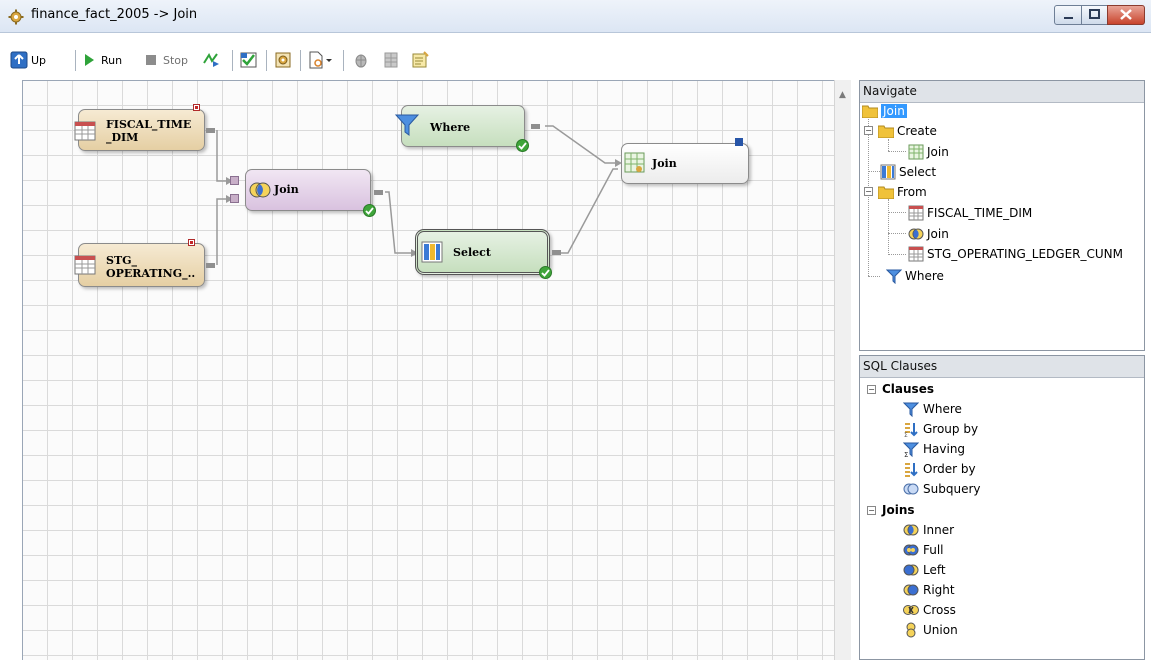  Describe the element at coordinates (924, 570) in the screenshot. I see `join-left: Left` at that location.